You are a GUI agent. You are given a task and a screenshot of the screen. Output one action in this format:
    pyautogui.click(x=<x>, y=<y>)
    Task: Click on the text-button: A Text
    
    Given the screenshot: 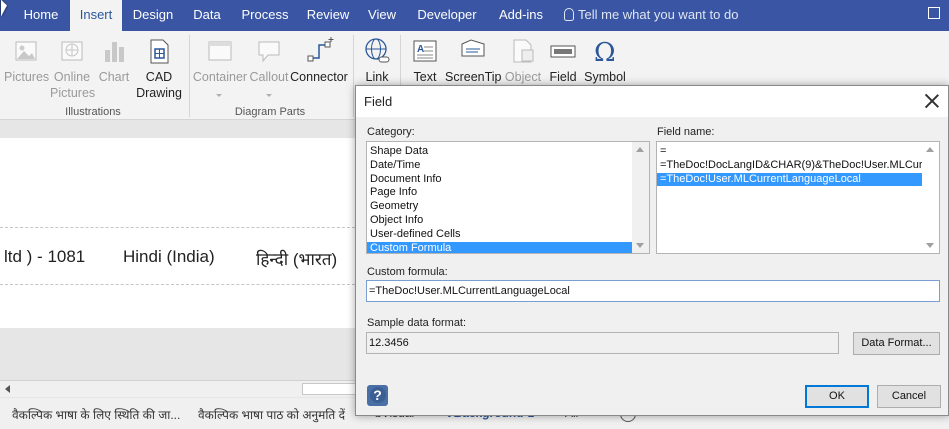 What is the action you would take?
    pyautogui.click(x=425, y=60)
    